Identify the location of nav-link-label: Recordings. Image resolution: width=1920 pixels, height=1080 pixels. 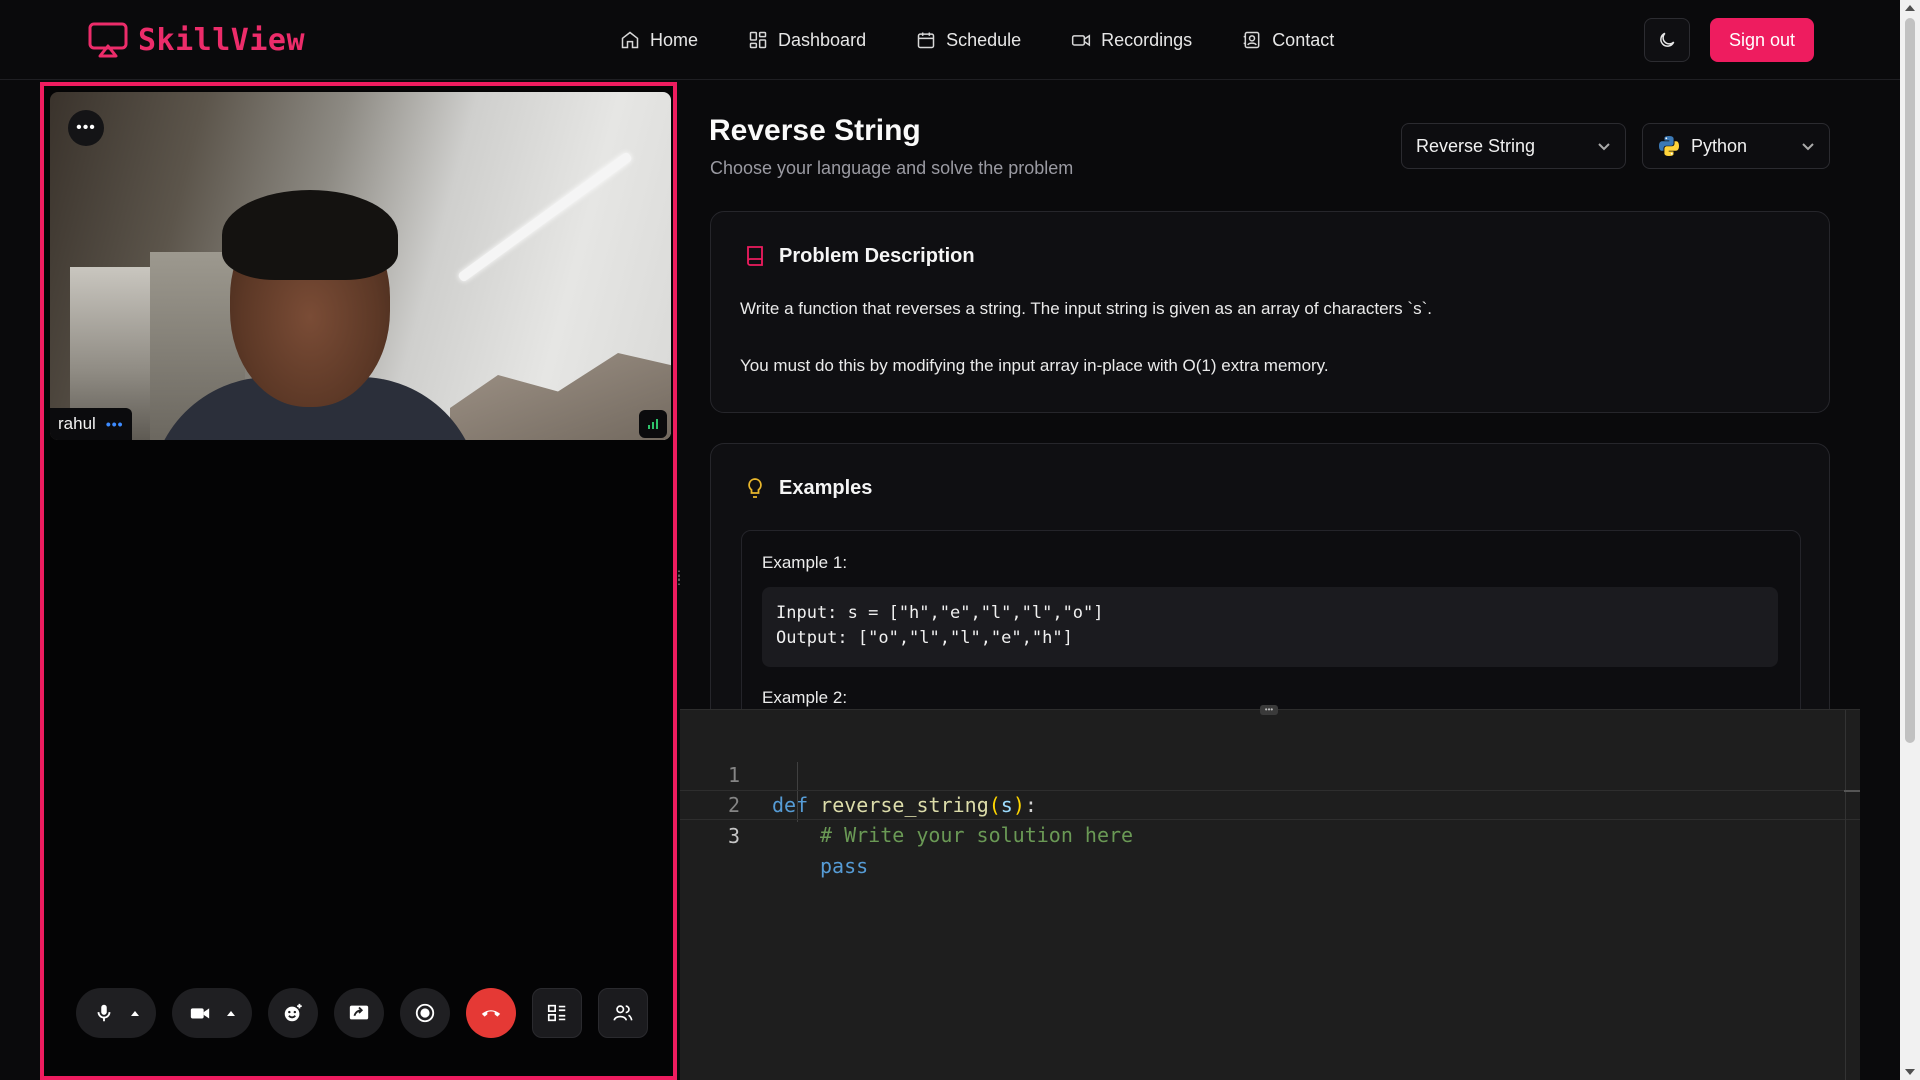
(1147, 39).